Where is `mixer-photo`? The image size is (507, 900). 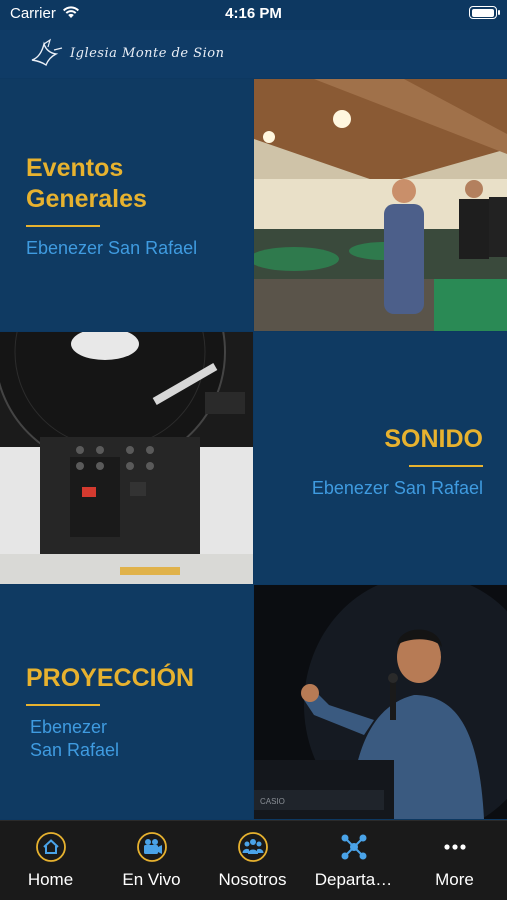
mixer-photo is located at coordinates (126, 458).